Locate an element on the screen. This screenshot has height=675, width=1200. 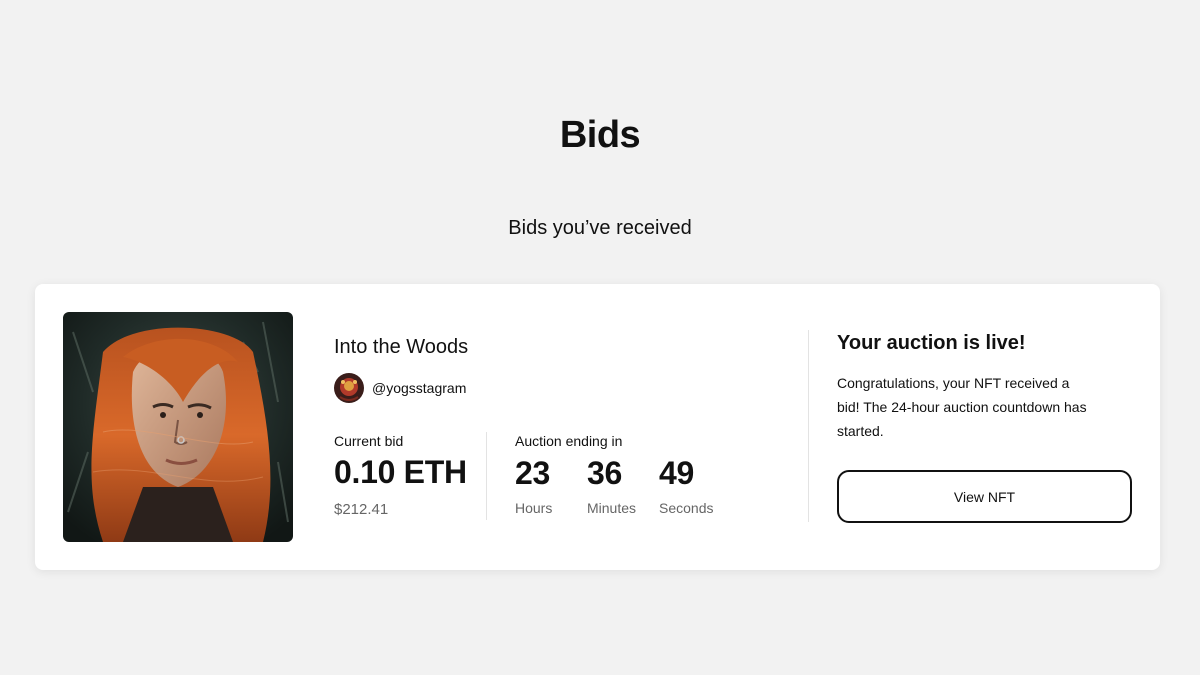
creator-link: @yogsstagram is located at coordinates (400, 388).